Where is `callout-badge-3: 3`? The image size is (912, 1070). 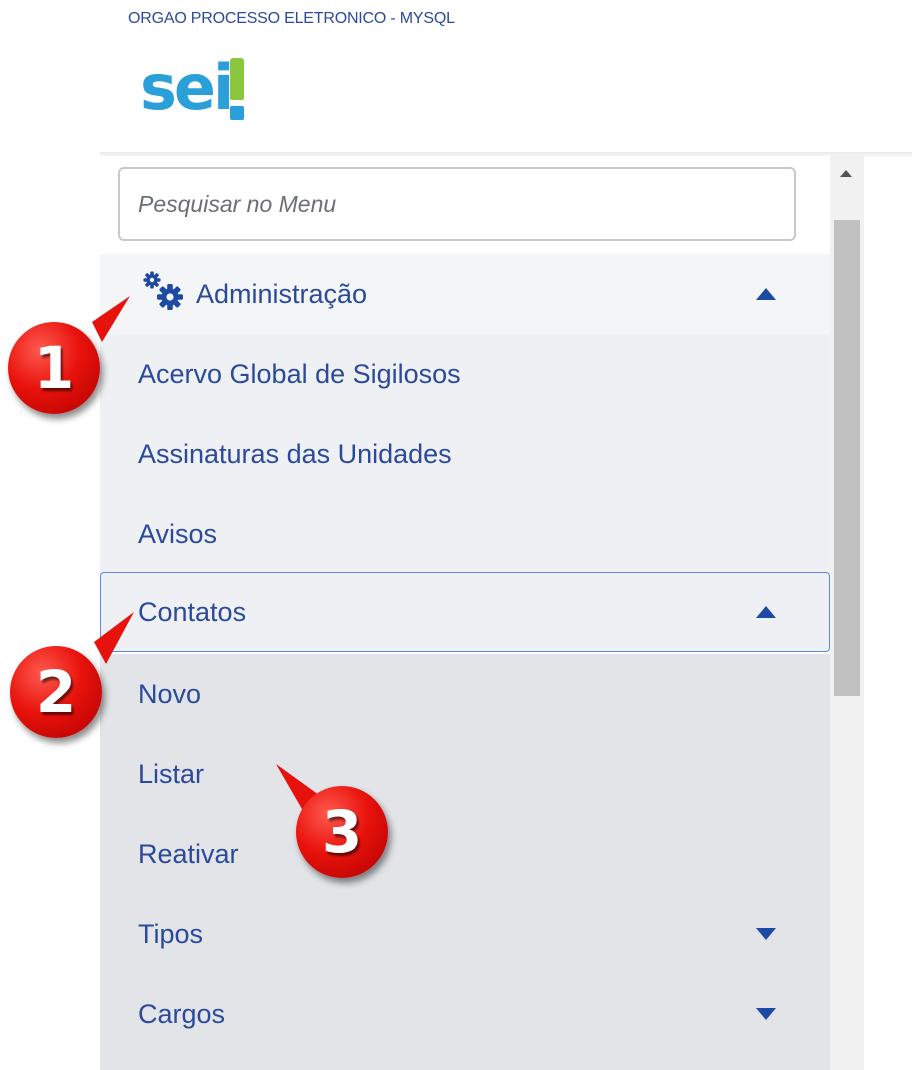 callout-badge-3: 3 is located at coordinates (342, 832).